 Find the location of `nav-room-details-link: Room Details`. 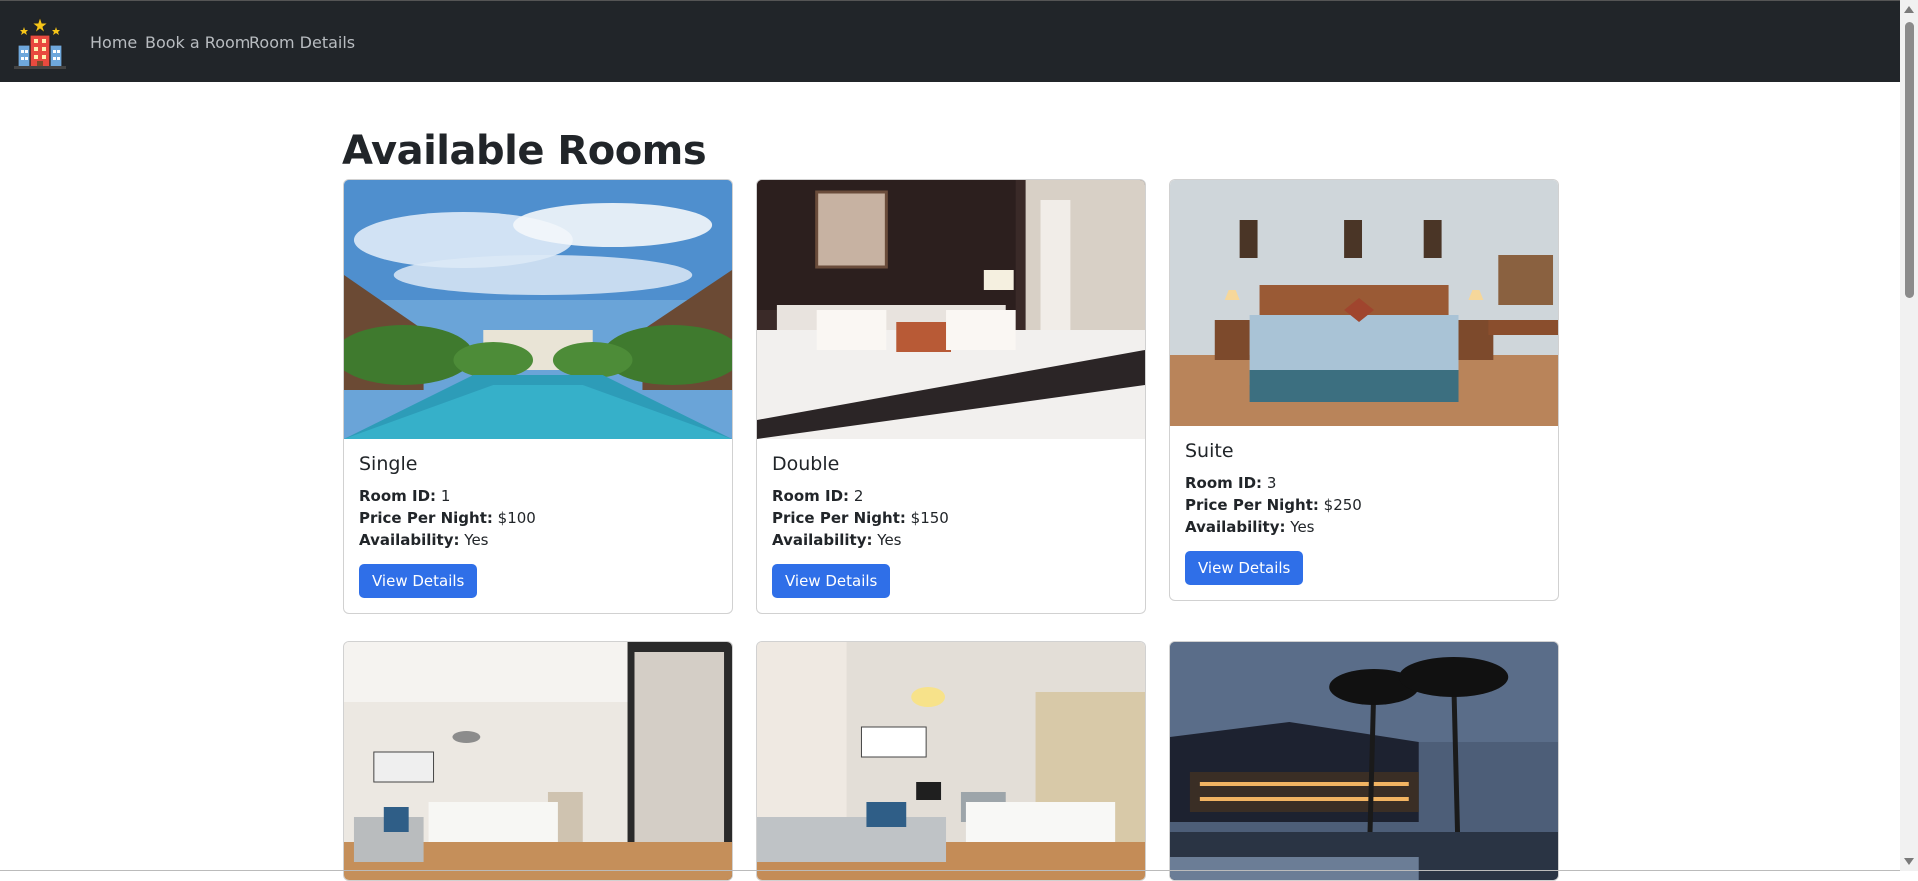

nav-room-details-link: Room Details is located at coordinates (302, 42).